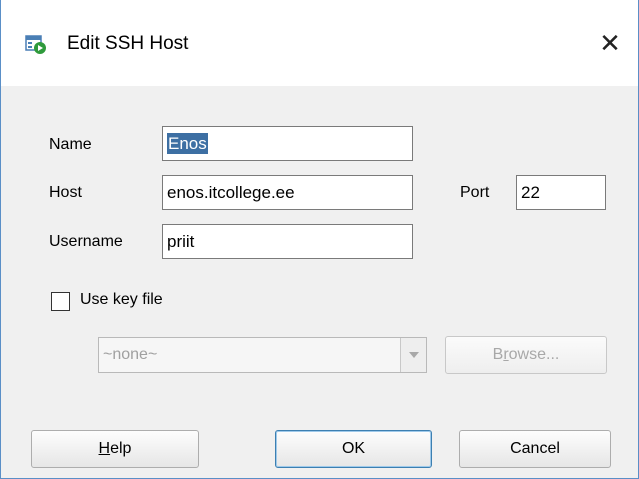 The height and width of the screenshot is (479, 639). I want to click on dialog-title: Edit SSH Host, so click(128, 43).